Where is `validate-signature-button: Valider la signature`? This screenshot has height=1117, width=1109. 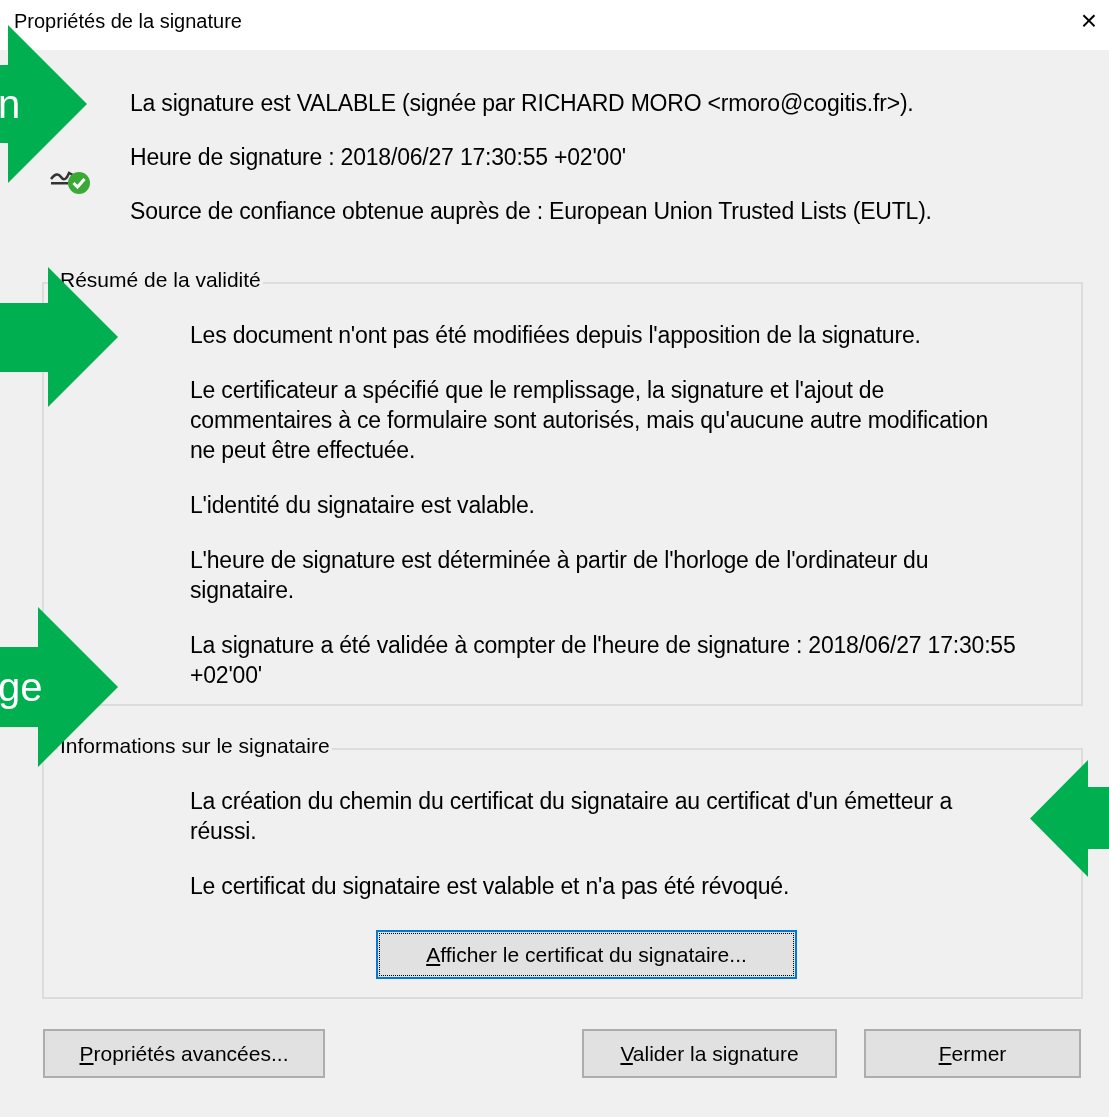 validate-signature-button: Valider la signature is located at coordinates (709, 1053).